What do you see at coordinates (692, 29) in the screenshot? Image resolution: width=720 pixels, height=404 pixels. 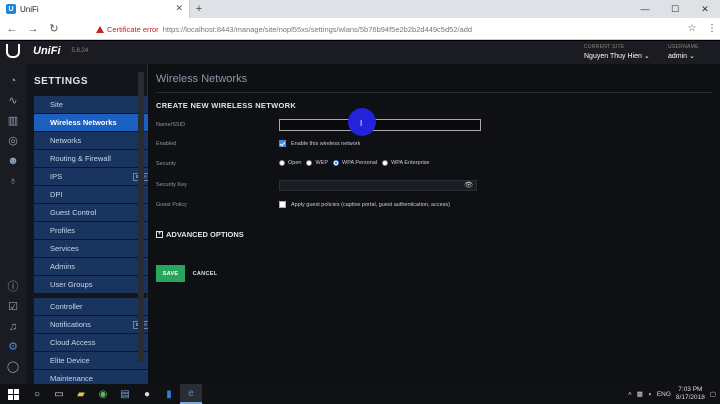 I see `bookmark-star-icon: ☆` at bounding box center [692, 29].